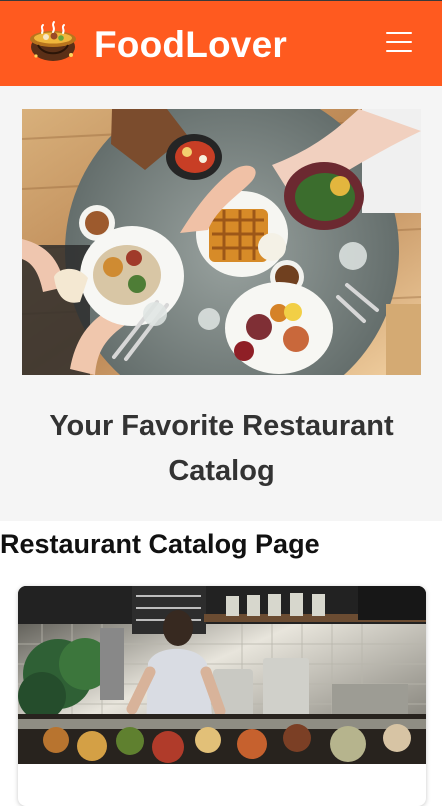  I want to click on menu-line-middle, so click(399, 42).